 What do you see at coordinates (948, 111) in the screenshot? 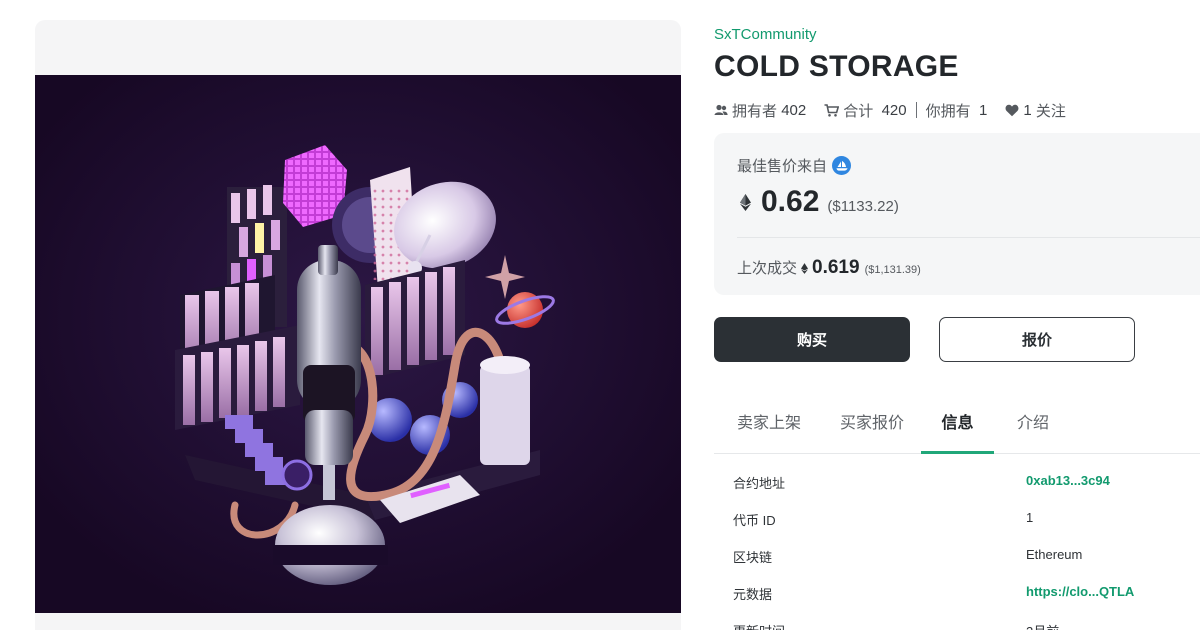
I see `you-own-label: 你拥有` at bounding box center [948, 111].